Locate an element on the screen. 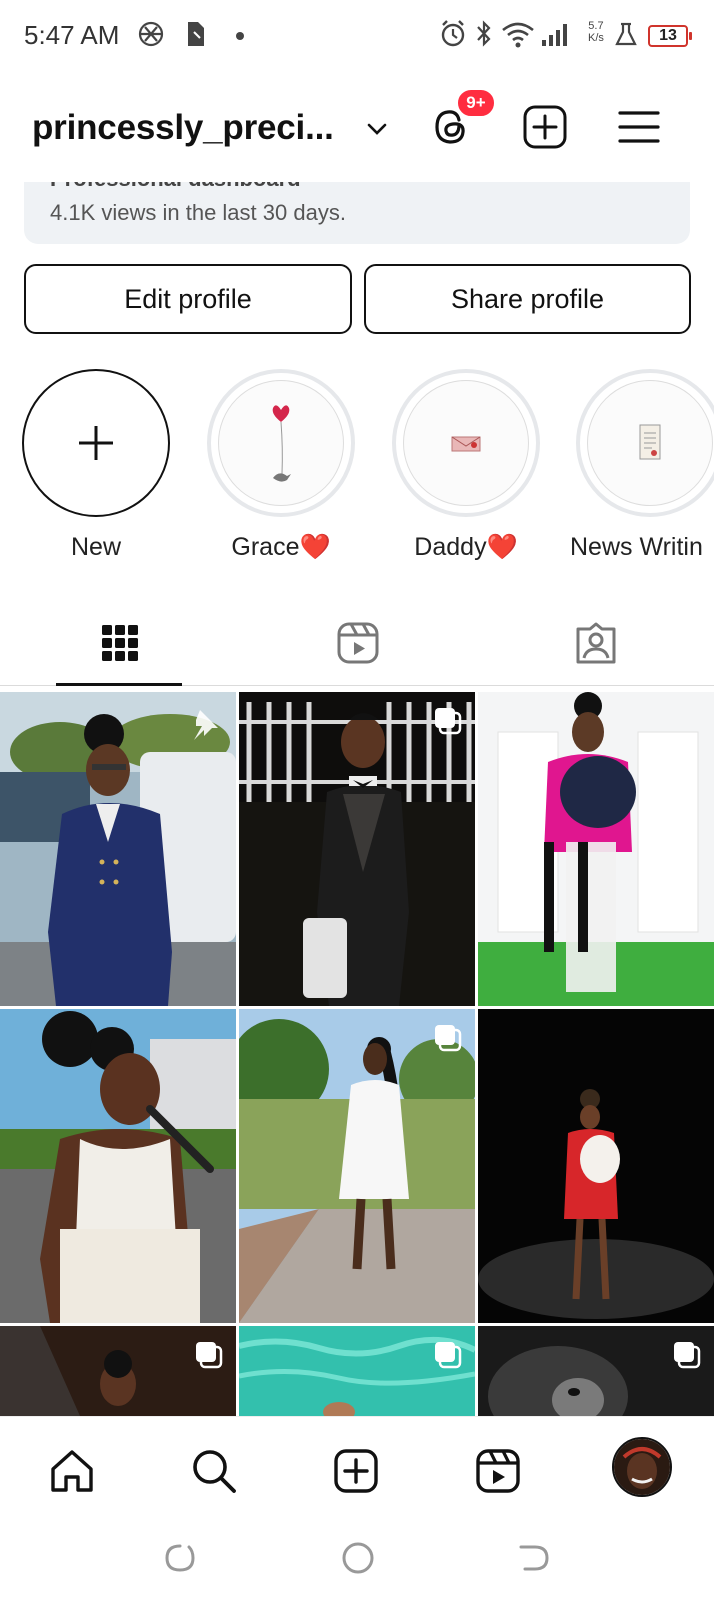  dashboard-views: 4.1K views in the last 30 days. is located at coordinates (198, 212).